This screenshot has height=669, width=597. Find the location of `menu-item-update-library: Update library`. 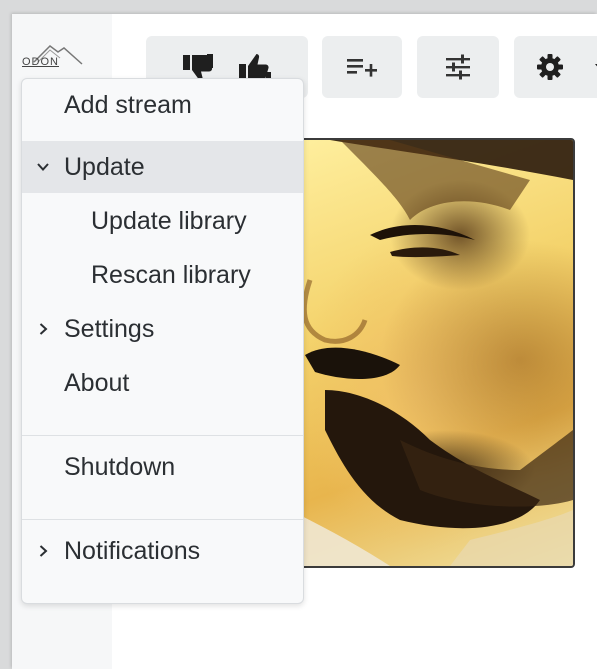

menu-item-update-library: Update library is located at coordinates (162, 221).